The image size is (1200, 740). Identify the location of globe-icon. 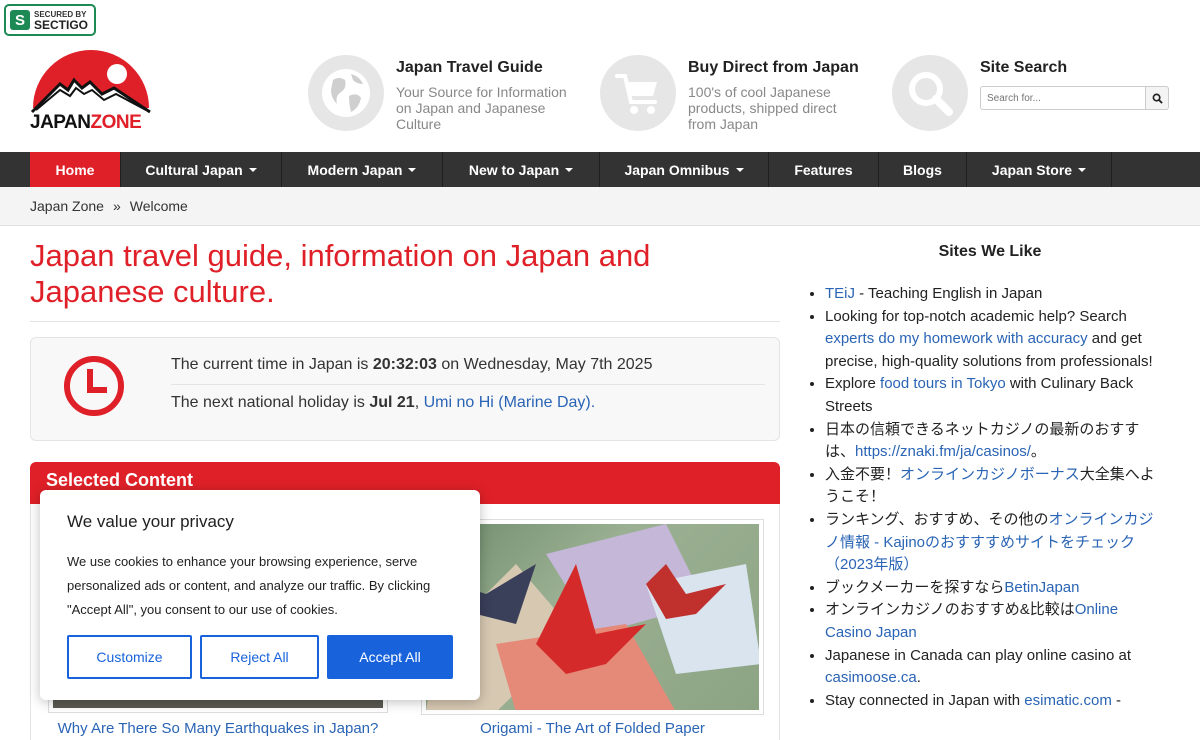
(346, 93).